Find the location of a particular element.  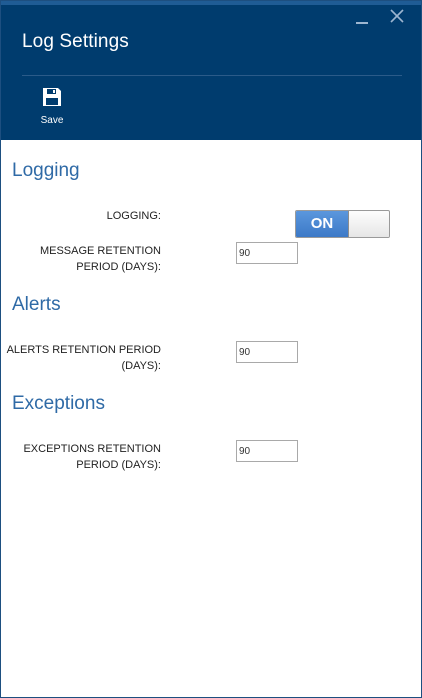

close-button is located at coordinates (397, 18).